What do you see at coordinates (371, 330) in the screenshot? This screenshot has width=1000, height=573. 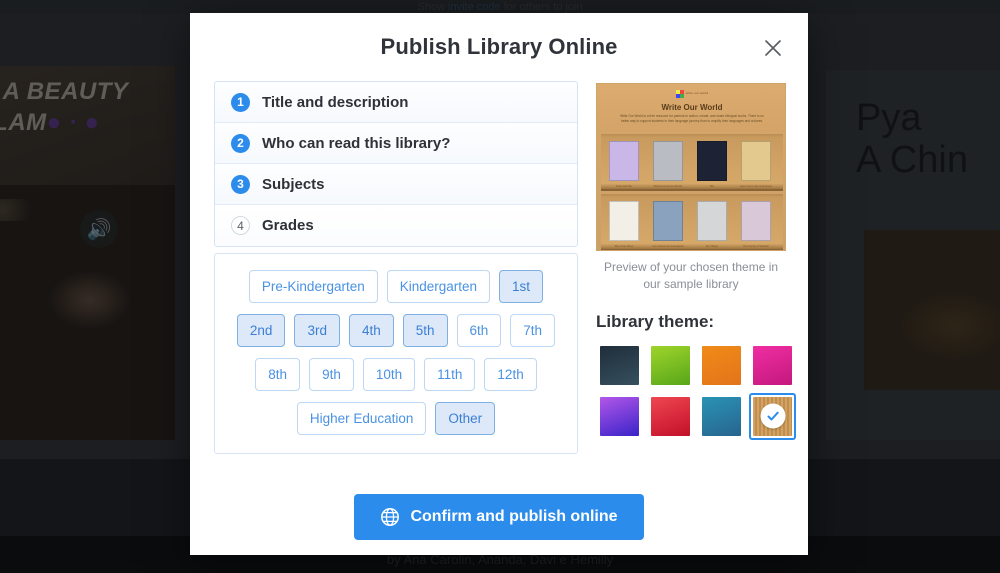 I see `grade-chip-4th: 4th` at bounding box center [371, 330].